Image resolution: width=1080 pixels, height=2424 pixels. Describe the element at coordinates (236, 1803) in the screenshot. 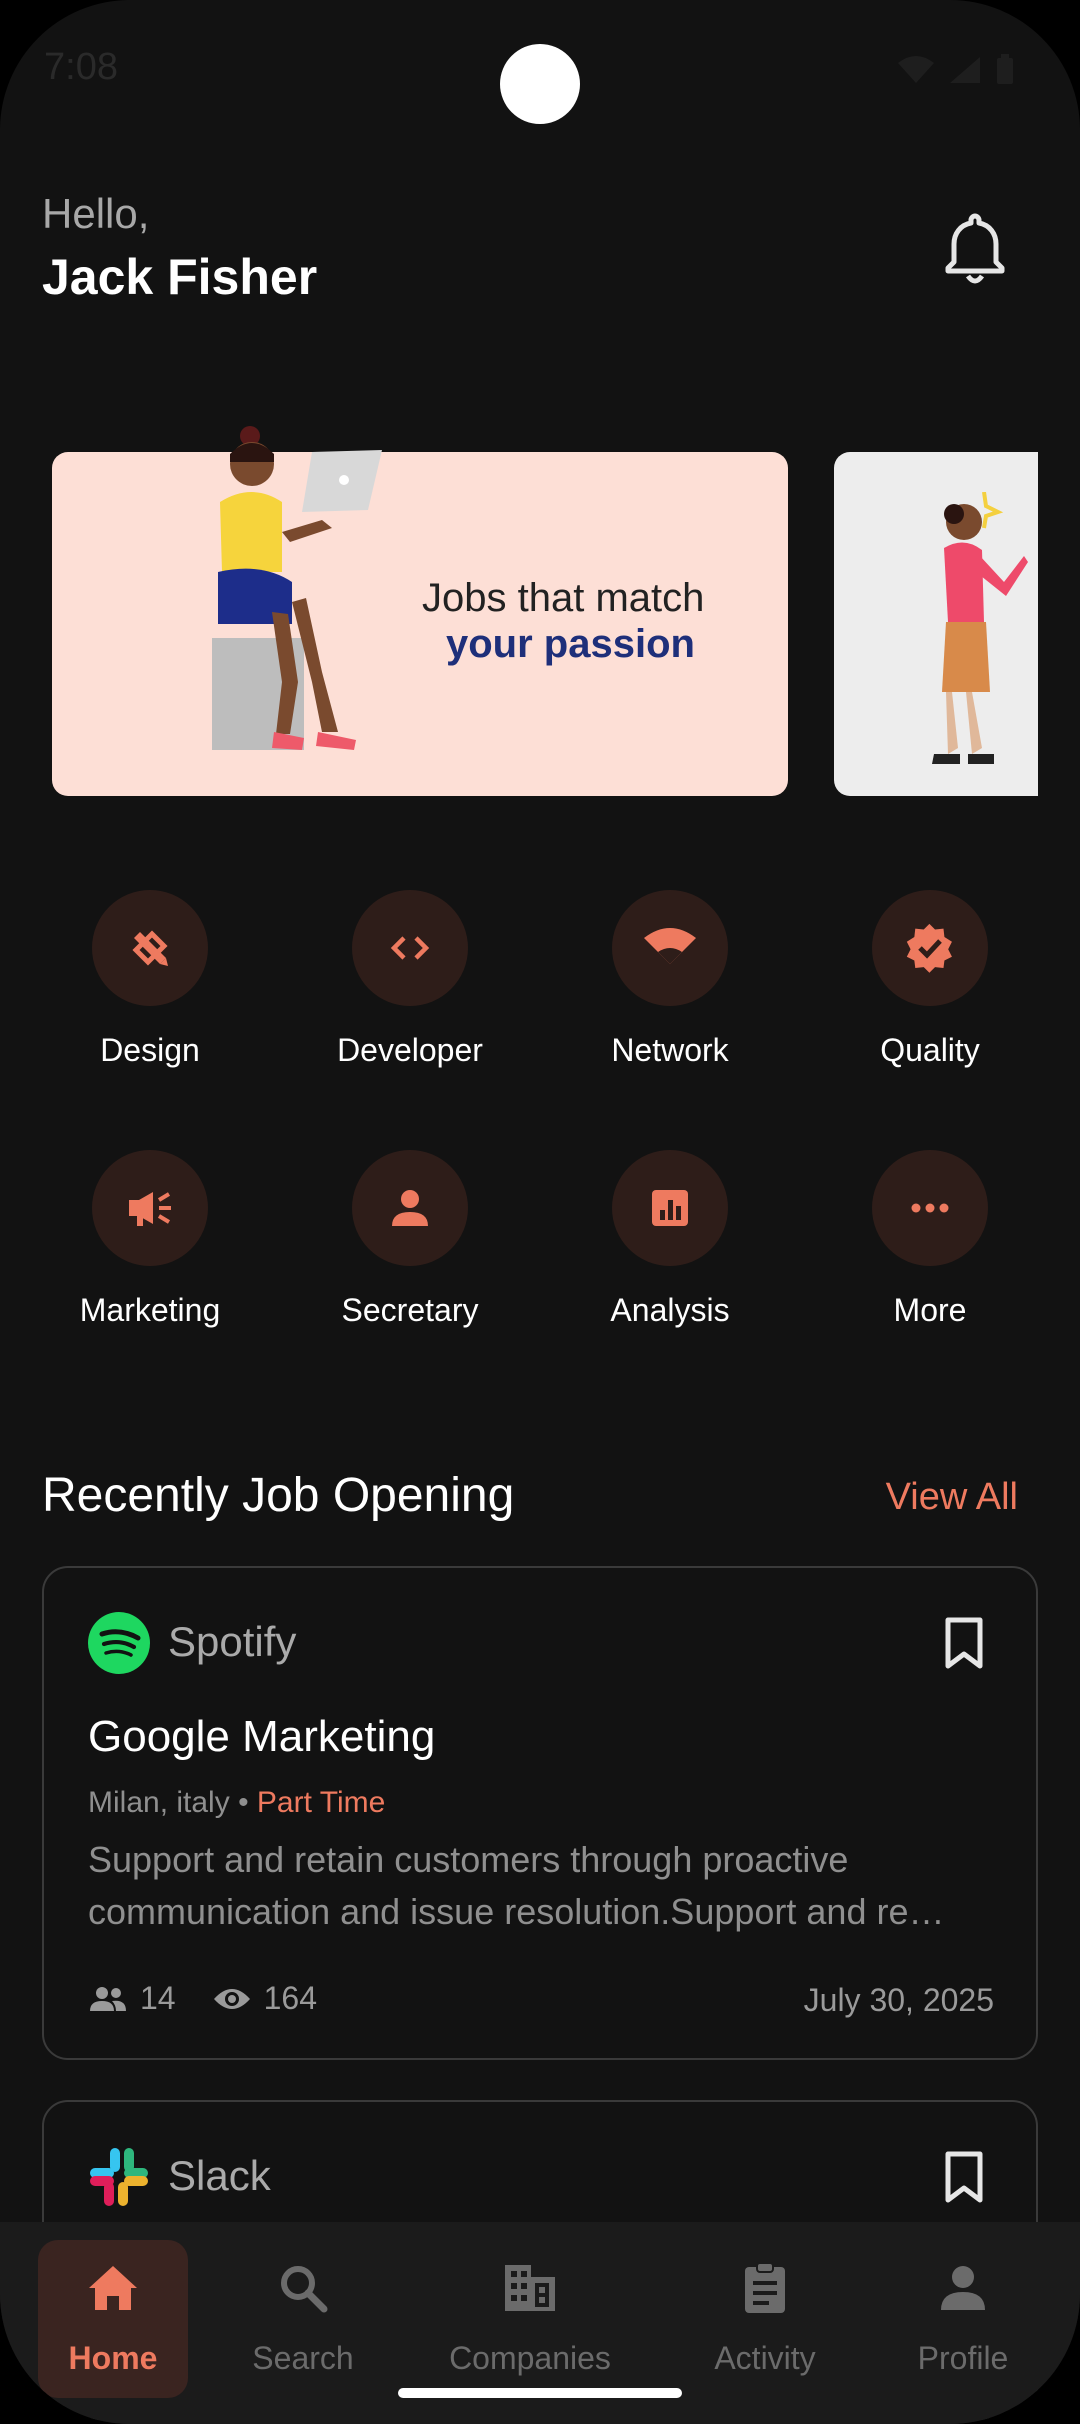

I see `job-meta: Milan, italy • Part Time` at that location.